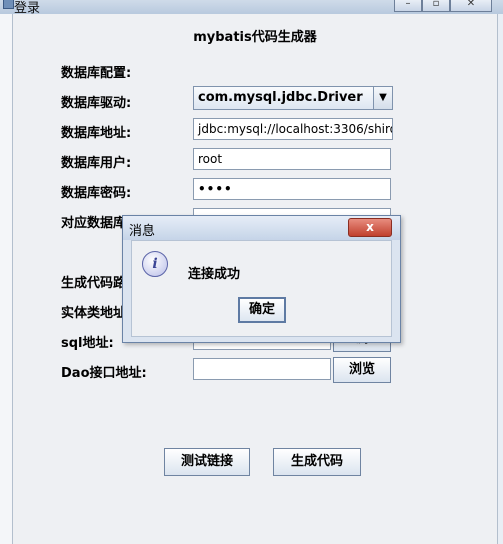  I want to click on close-window-button: ✕, so click(471, 6).